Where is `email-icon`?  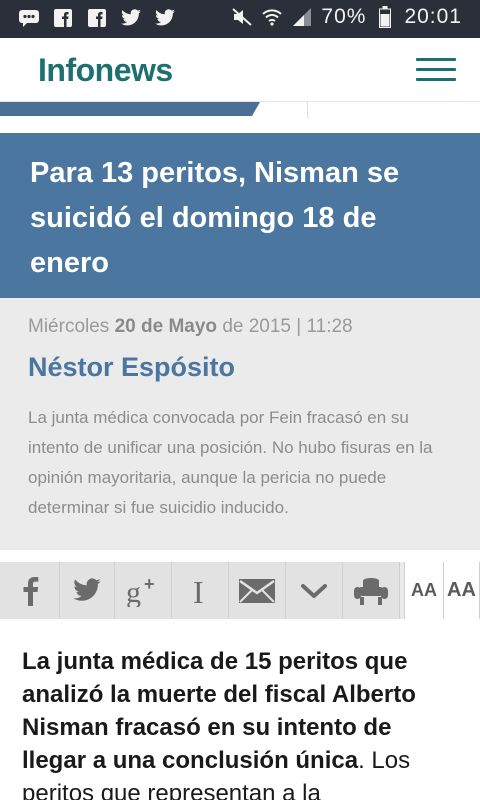
email-icon is located at coordinates (257, 591).